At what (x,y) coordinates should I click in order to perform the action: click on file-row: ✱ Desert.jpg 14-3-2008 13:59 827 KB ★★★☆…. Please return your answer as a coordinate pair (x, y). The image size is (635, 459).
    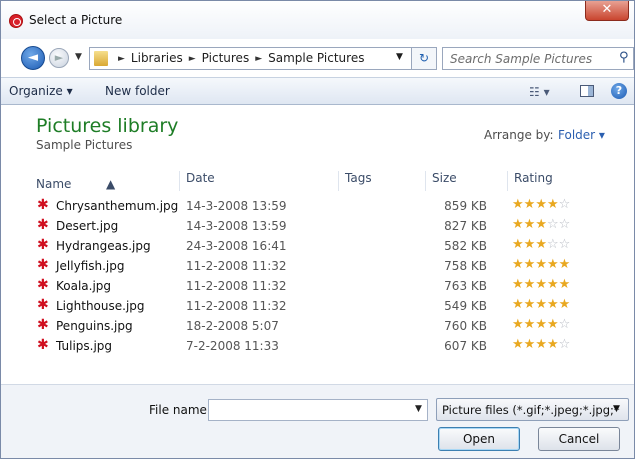
    Looking at the image, I should click on (317, 225).